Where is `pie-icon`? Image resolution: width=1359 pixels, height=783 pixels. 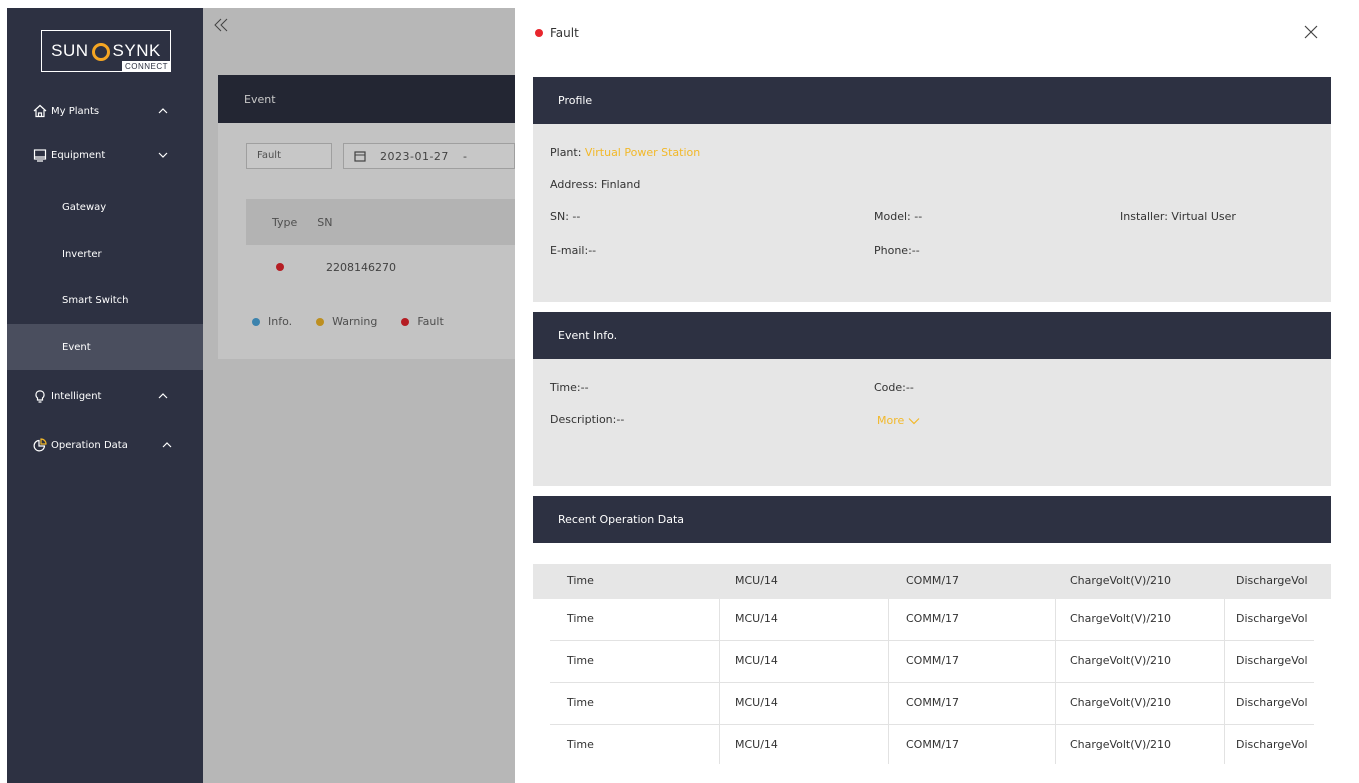 pie-icon is located at coordinates (40, 445).